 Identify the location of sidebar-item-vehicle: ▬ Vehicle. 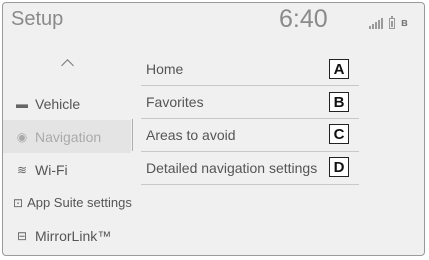
(67, 103).